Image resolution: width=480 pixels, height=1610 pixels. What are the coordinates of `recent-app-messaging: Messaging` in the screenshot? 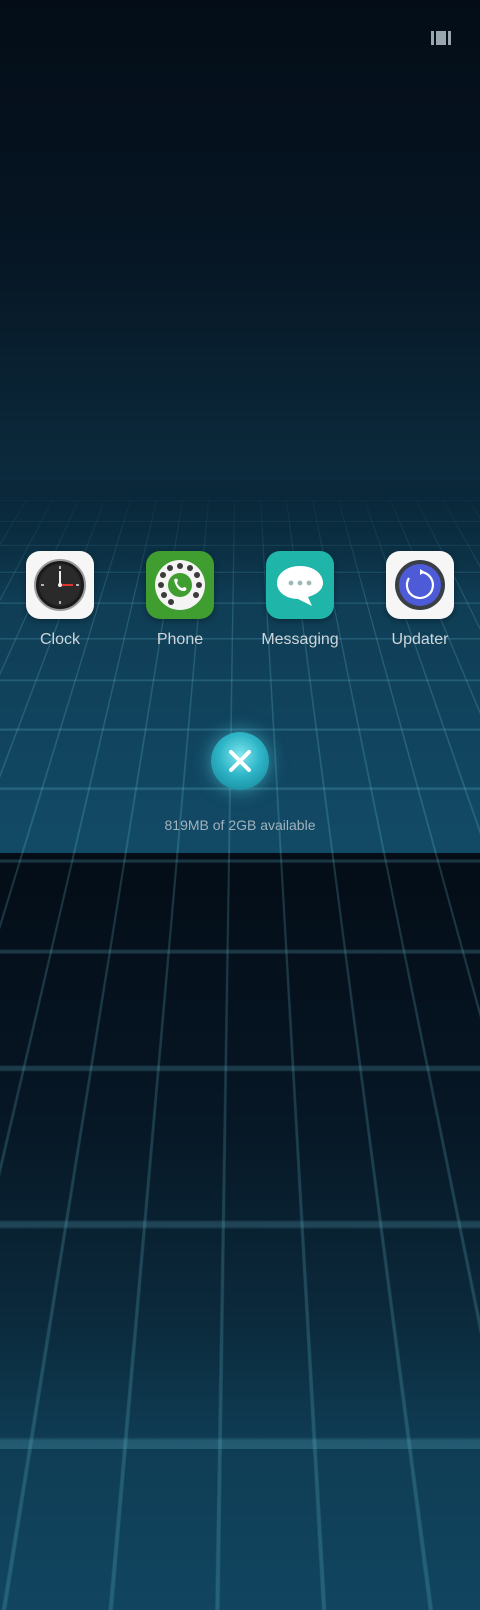 It's located at (300, 600).